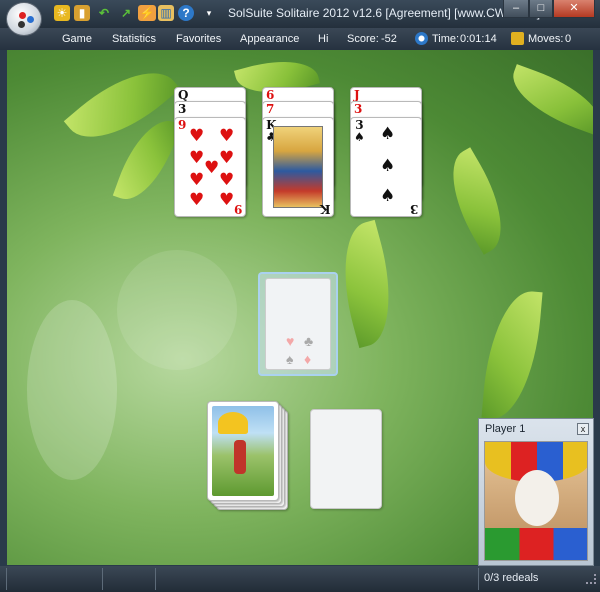  Describe the element at coordinates (309, 341) in the screenshot. I see `club-icon: ♣` at that location.